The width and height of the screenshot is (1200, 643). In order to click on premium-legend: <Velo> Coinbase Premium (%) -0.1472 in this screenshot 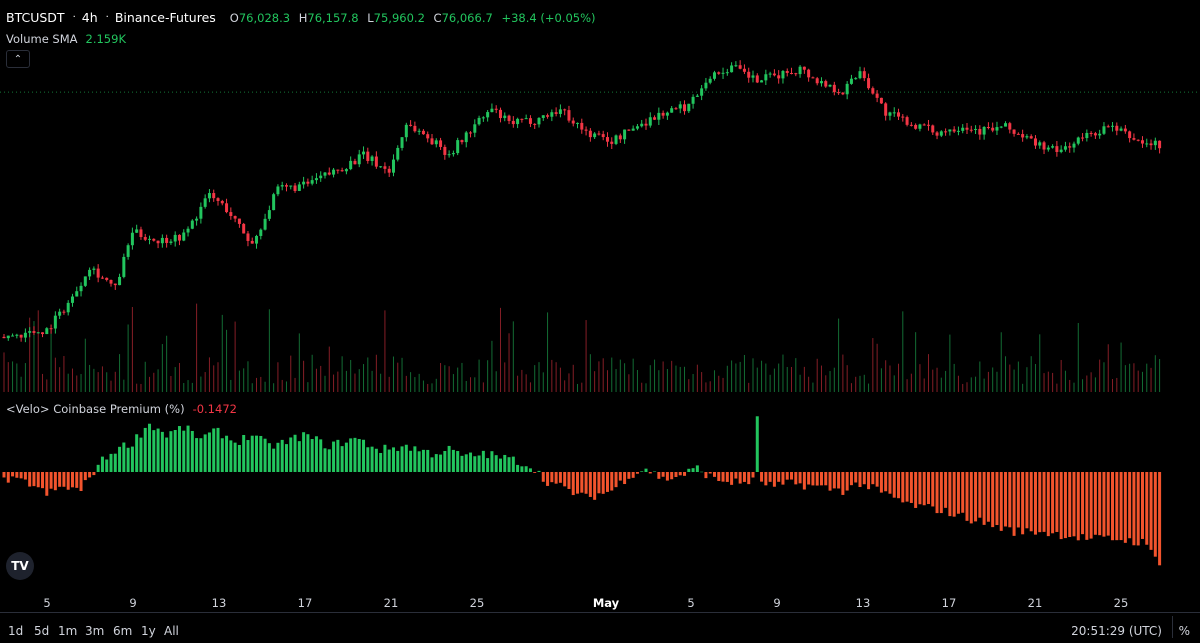, I will do `click(121, 409)`.